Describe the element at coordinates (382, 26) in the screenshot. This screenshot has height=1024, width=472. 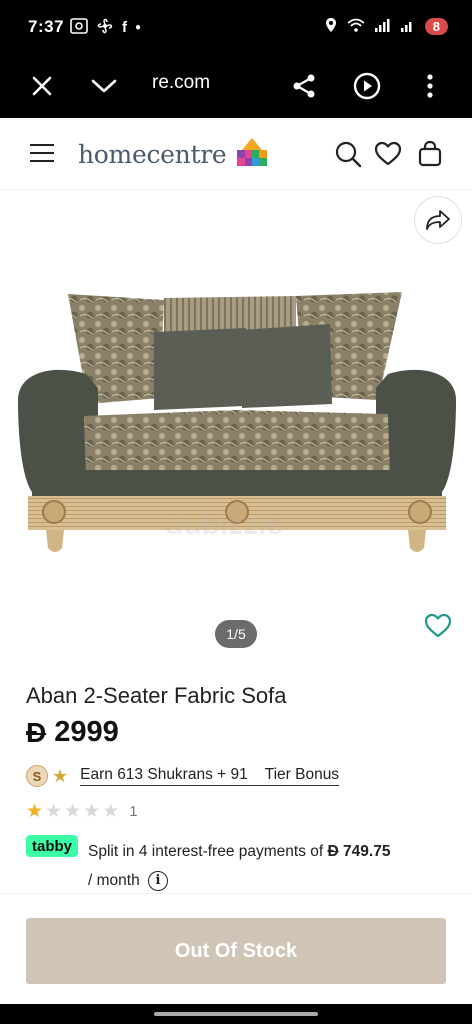
I see `signal-icon` at that location.